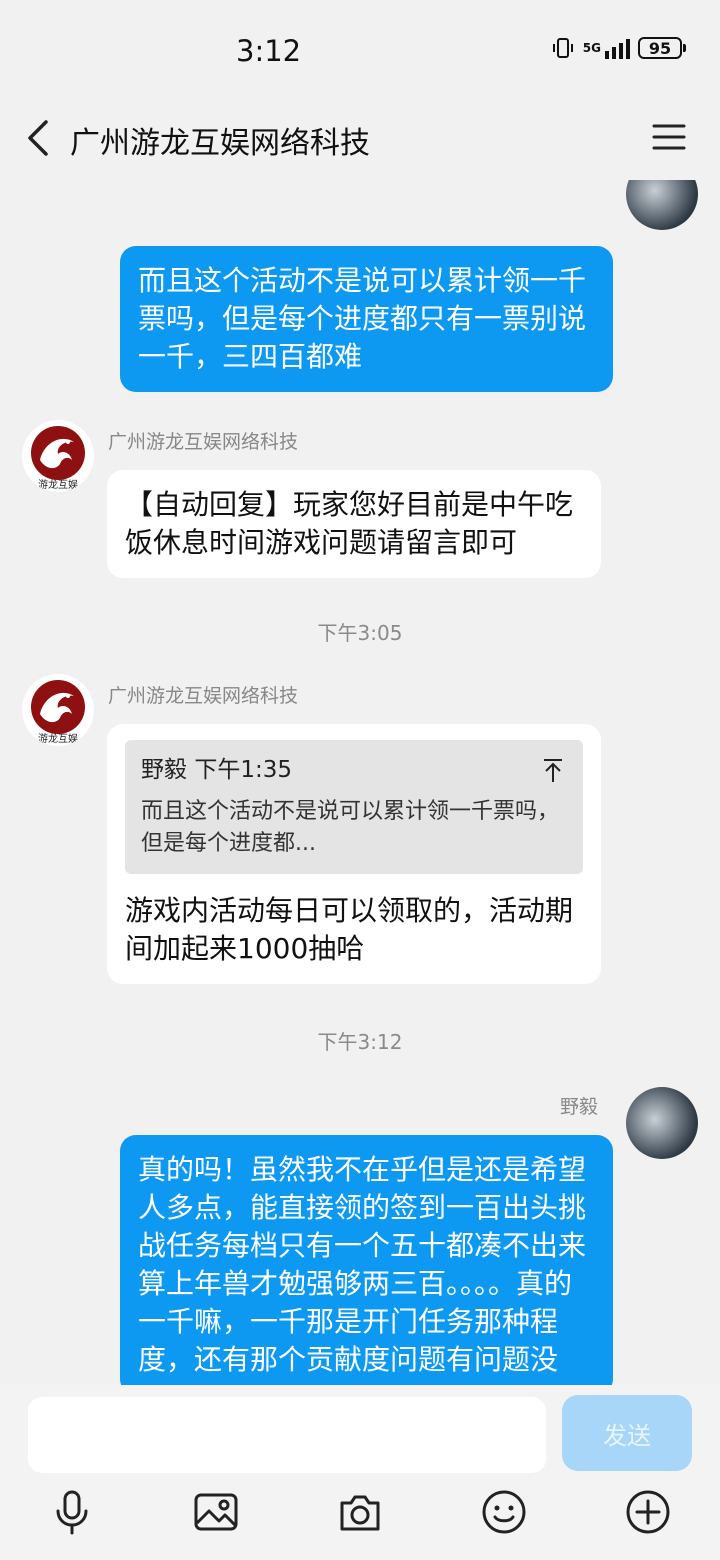  I want to click on send-button: 发送, so click(627, 1433).